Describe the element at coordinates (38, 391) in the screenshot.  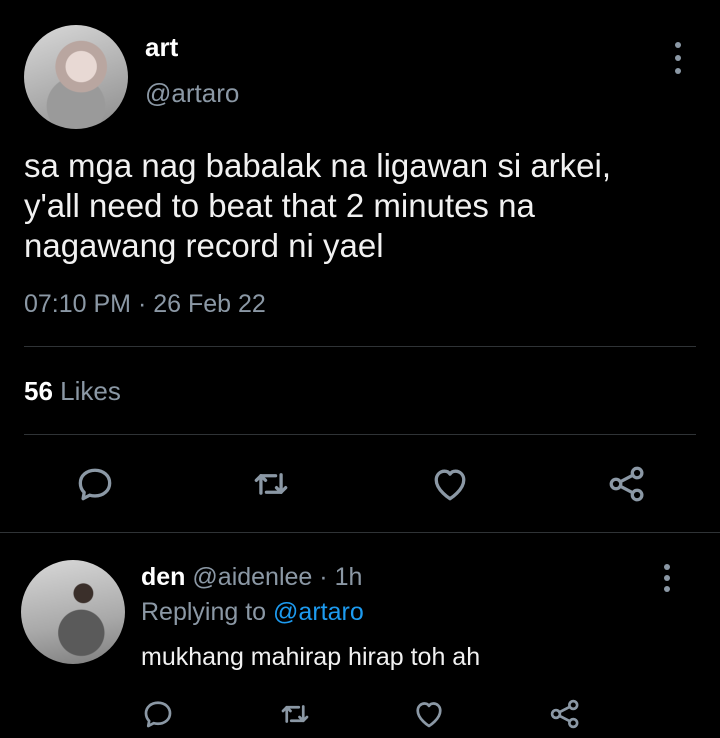
I see `likes-count: 56` at that location.